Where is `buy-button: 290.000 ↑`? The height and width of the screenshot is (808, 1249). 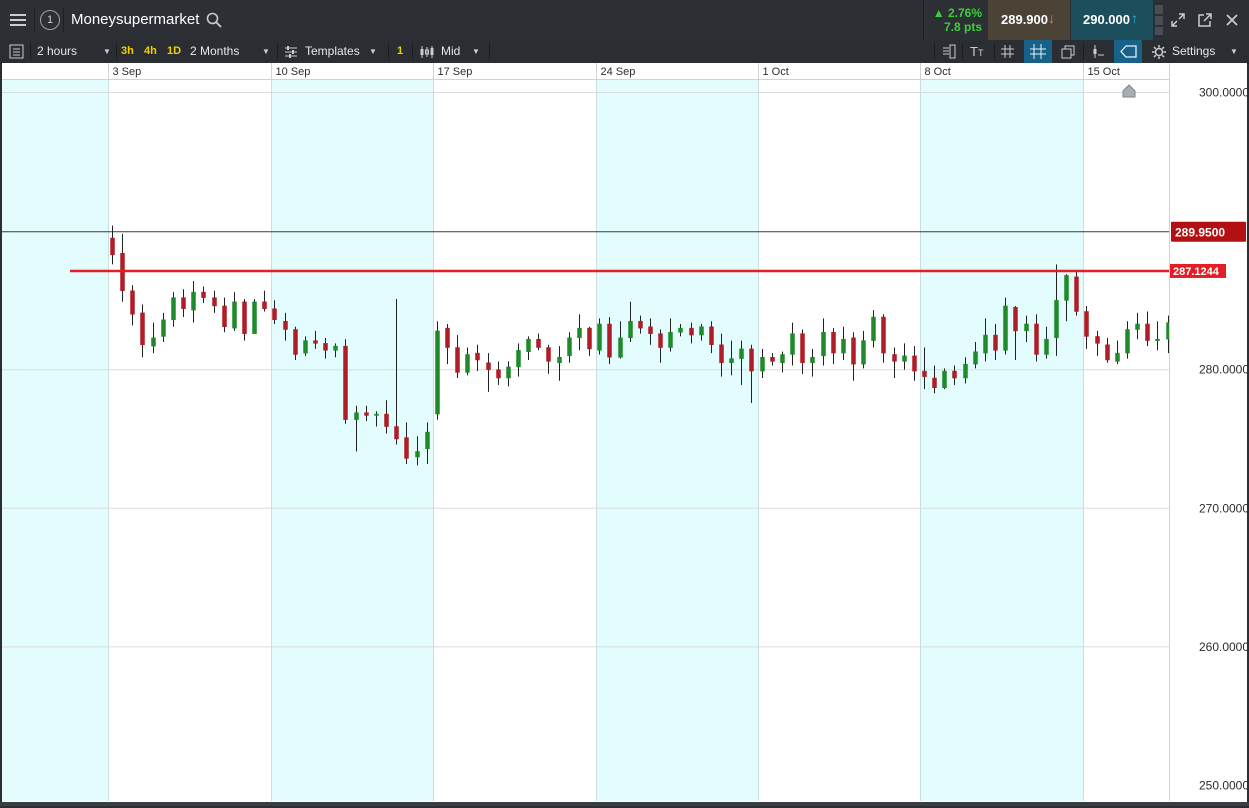 buy-button: 290.000 ↑ is located at coordinates (1112, 20).